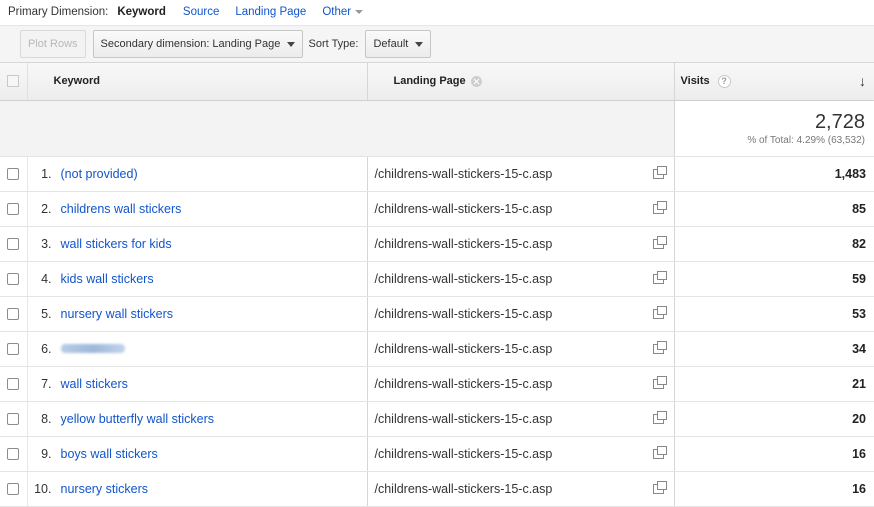  I want to click on dimension-other-label: Other, so click(337, 12).